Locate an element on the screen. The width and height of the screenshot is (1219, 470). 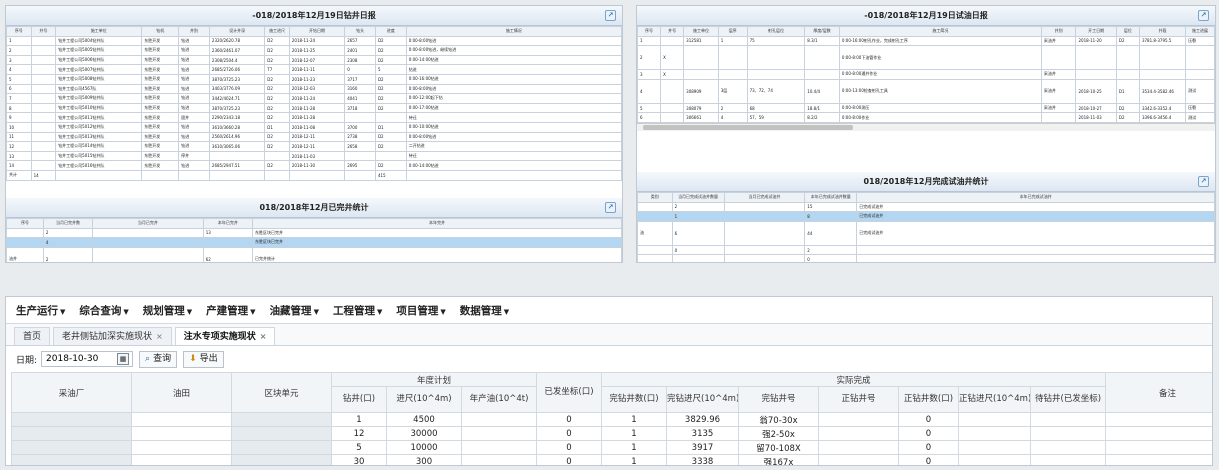
table-cell: 68 is located at coordinates (776, 108).